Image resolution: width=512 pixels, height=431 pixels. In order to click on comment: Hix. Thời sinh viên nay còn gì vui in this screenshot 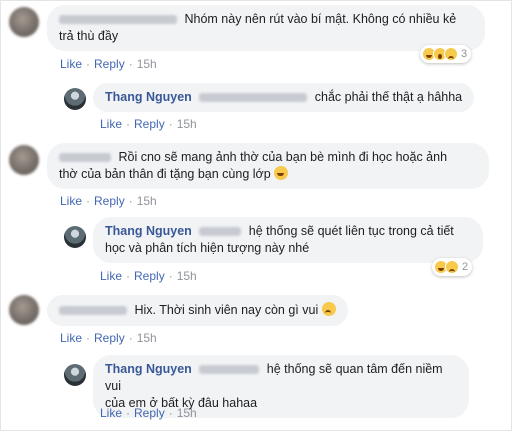, I will do `click(178, 310)`.